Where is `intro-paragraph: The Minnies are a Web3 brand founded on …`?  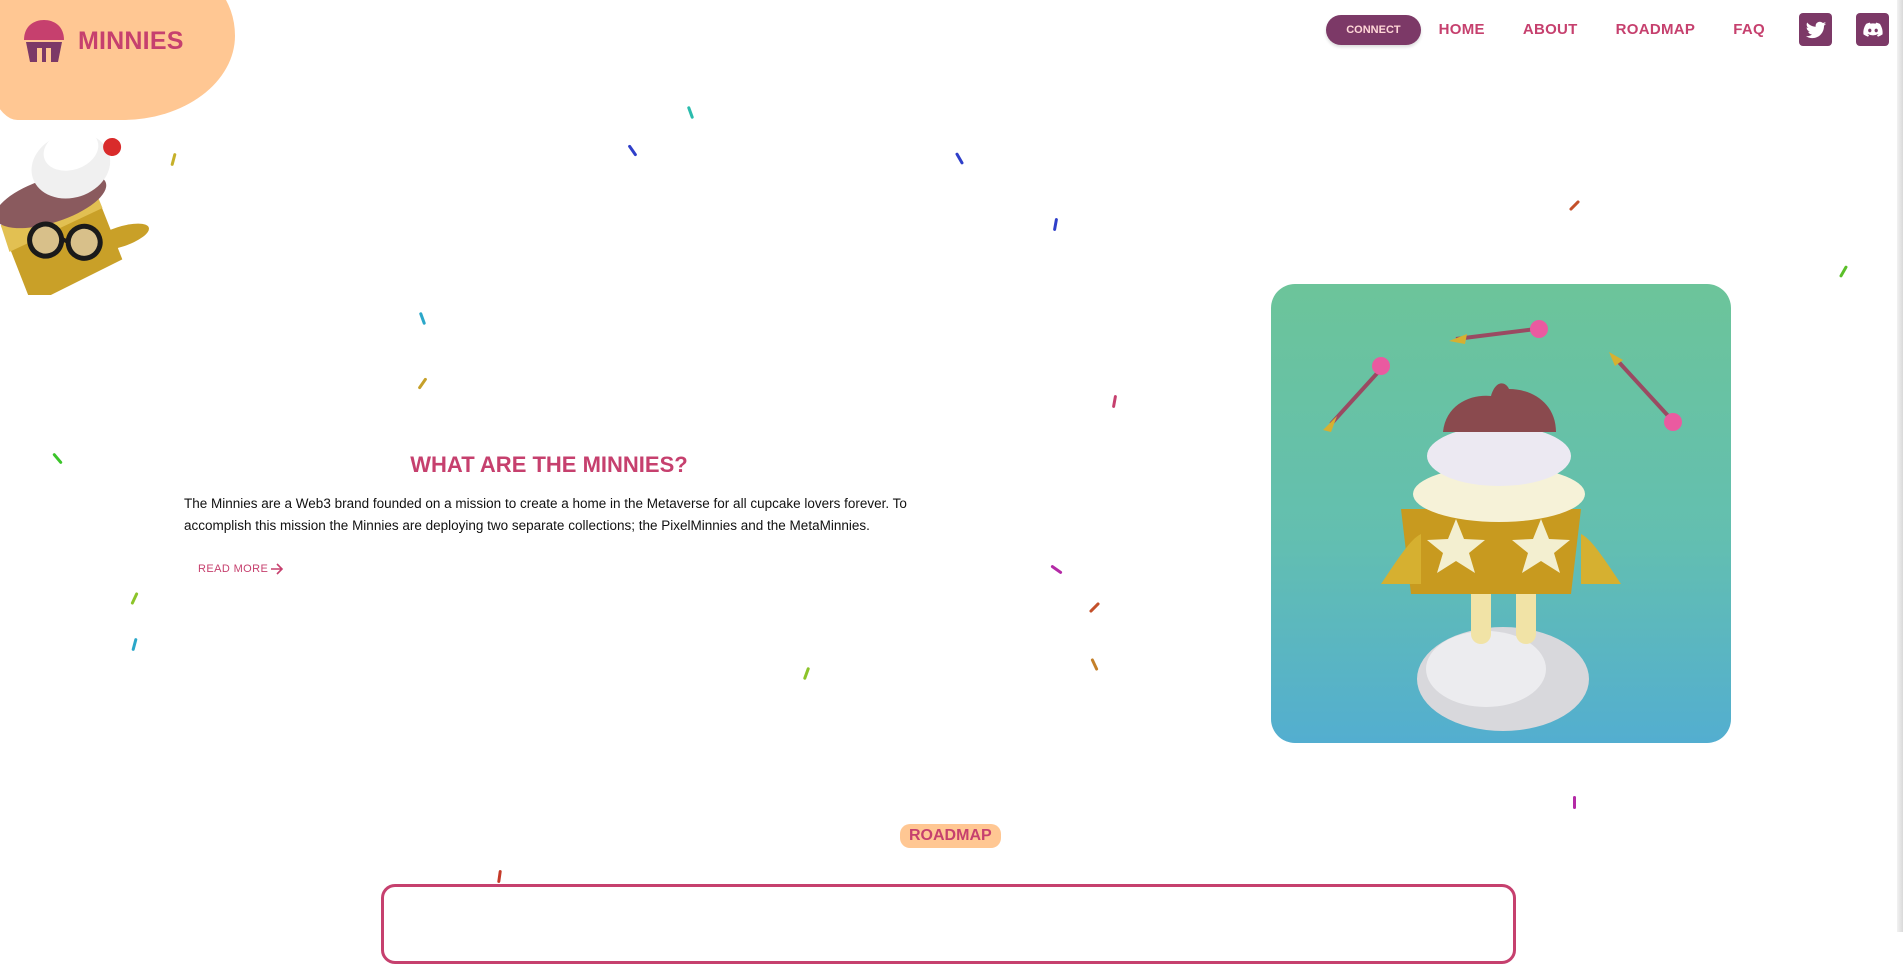 intro-paragraph: The Minnies are a Web3 brand founded on … is located at coordinates (545, 514).